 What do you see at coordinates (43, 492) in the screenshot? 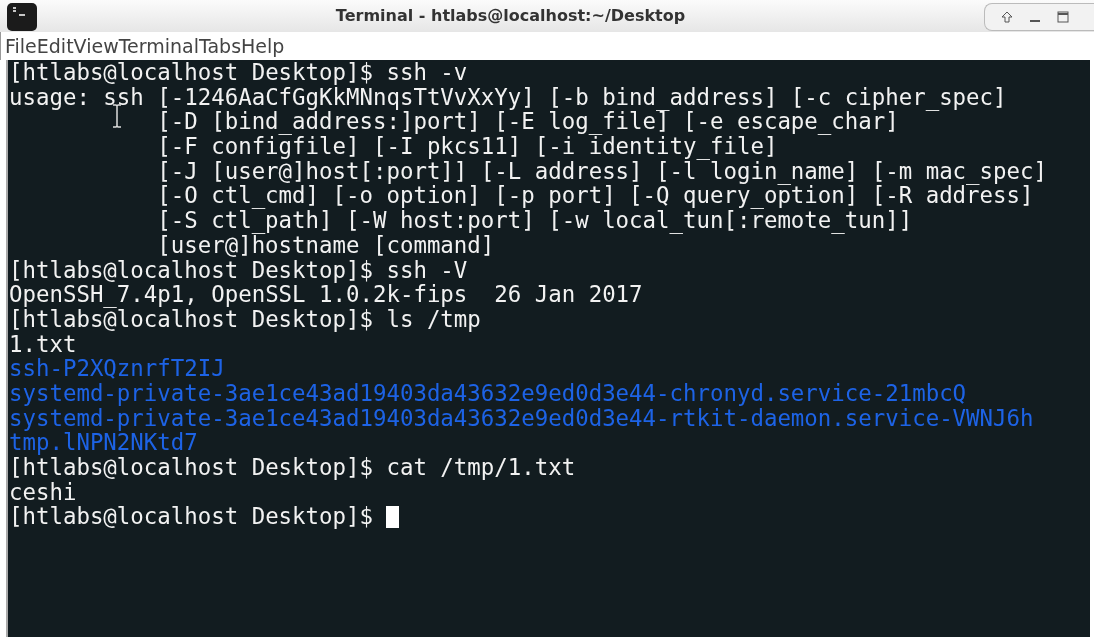
I see `output-line: ceshi` at bounding box center [43, 492].